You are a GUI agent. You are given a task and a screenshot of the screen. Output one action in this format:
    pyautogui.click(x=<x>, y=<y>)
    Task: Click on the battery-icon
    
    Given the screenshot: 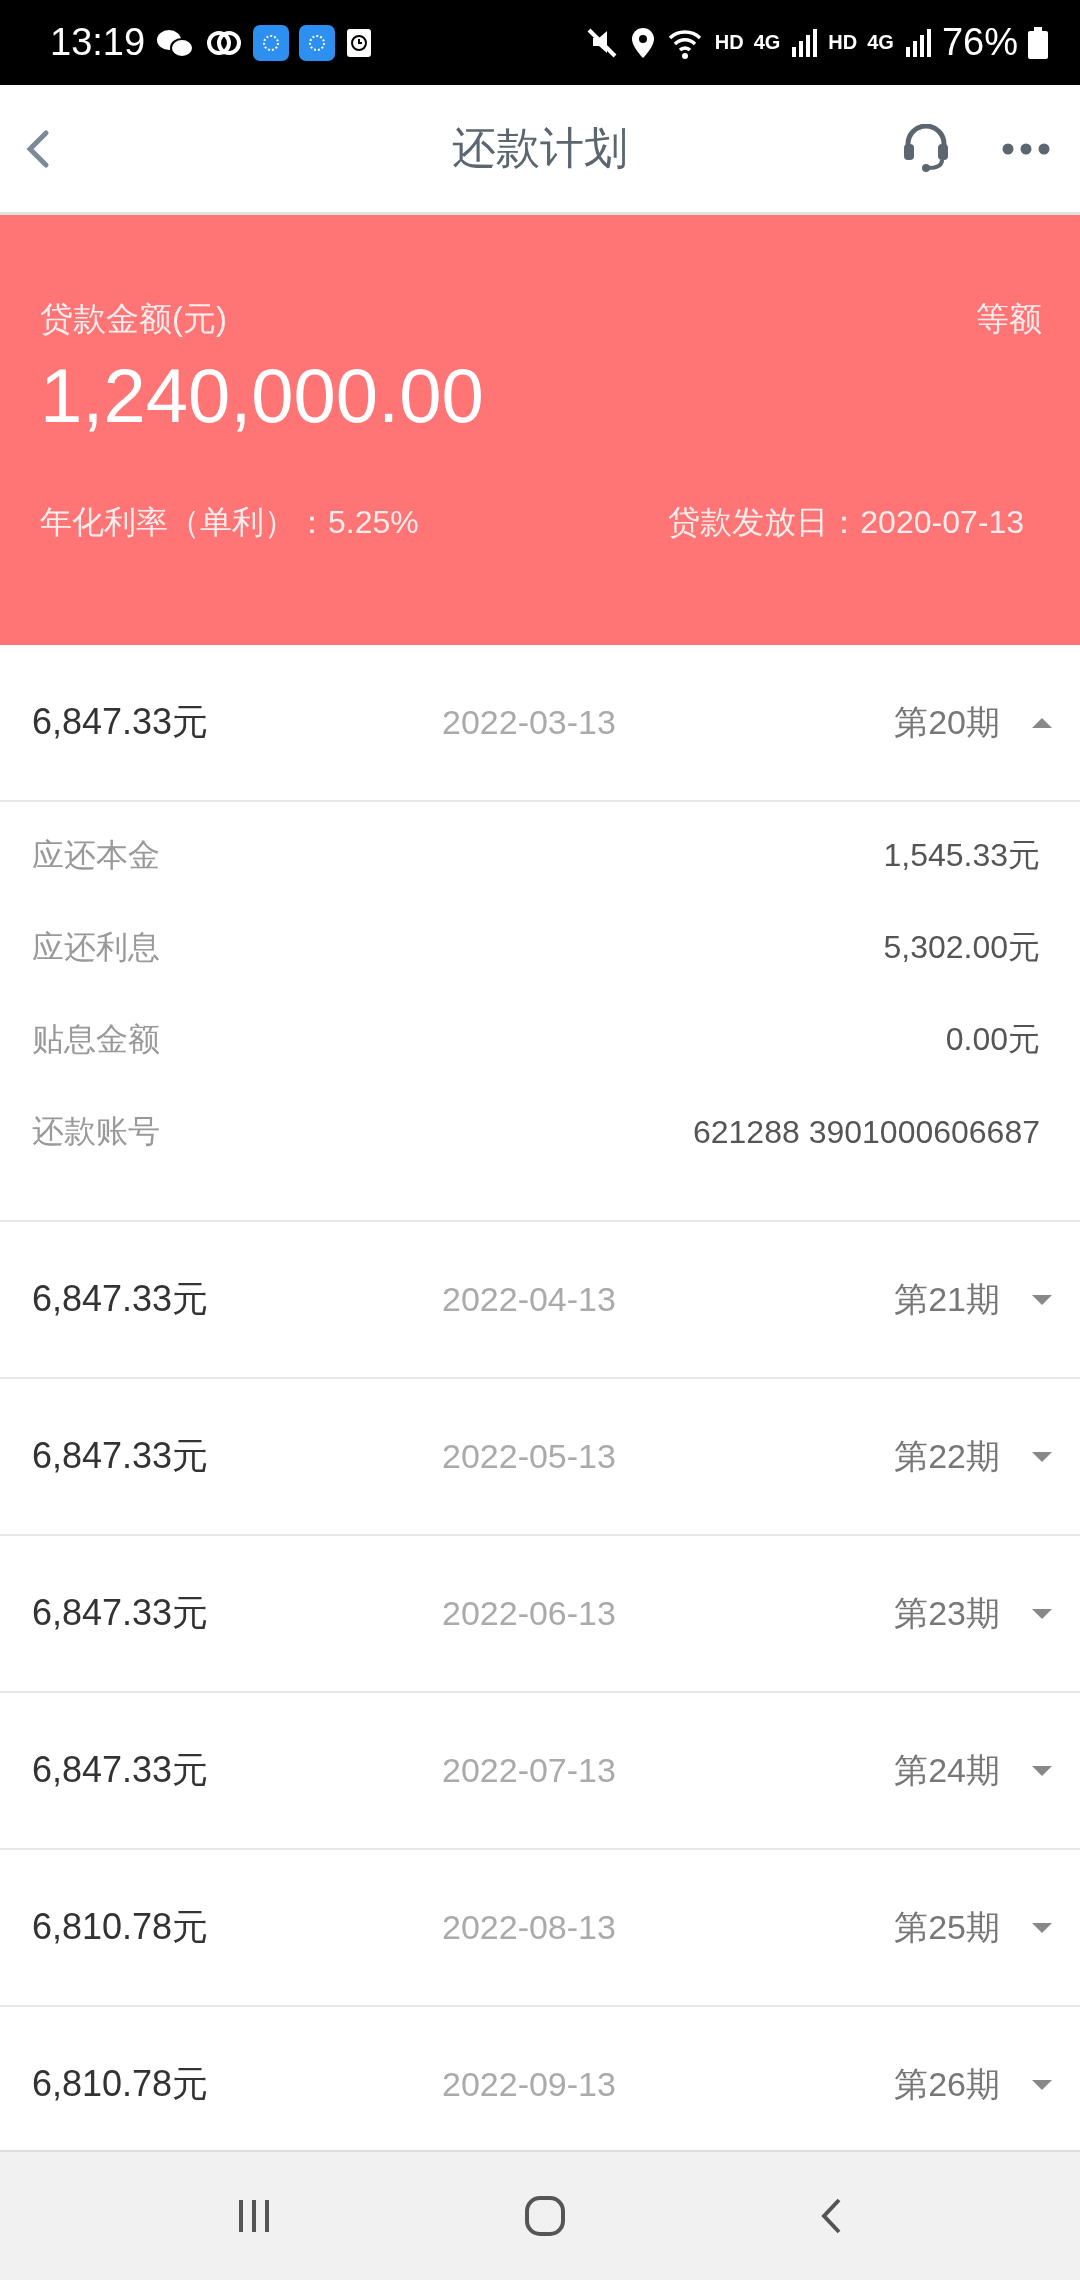 What is the action you would take?
    pyautogui.click(x=1038, y=42)
    